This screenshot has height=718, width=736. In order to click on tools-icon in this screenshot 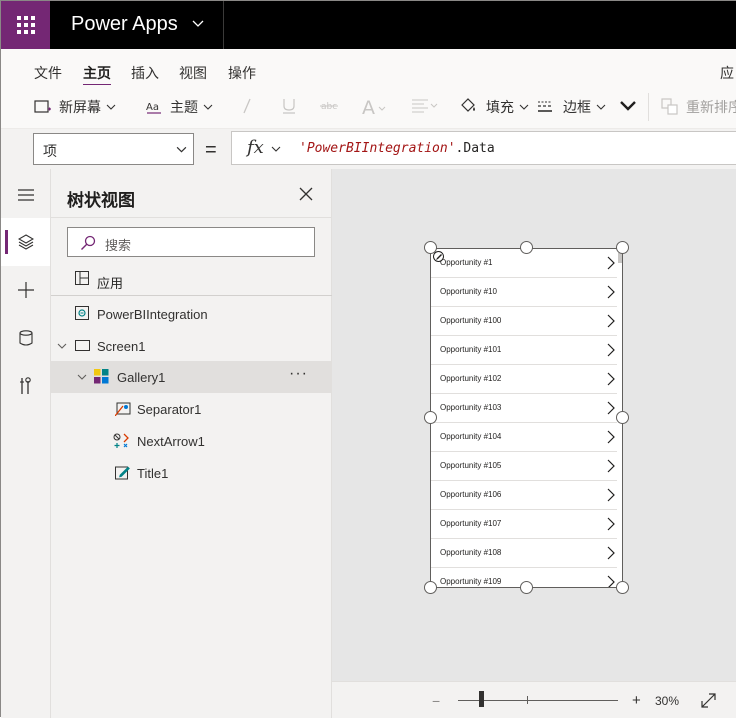, I will do `click(25, 386)`.